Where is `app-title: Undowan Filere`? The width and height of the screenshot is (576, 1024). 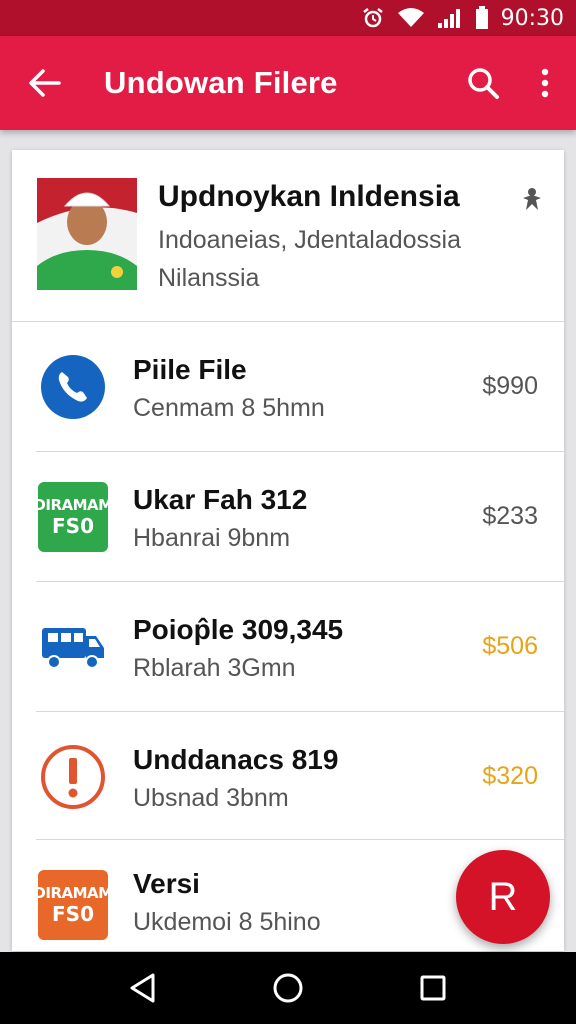 app-title: Undowan Filere is located at coordinates (221, 82).